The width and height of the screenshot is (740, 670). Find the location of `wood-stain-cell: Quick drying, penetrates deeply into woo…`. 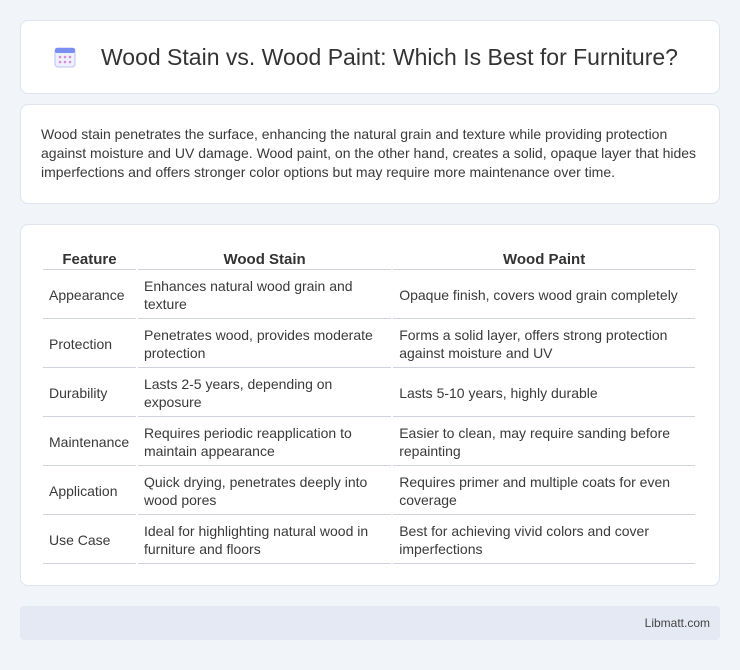

wood-stain-cell: Quick drying, penetrates deeply into woo… is located at coordinates (264, 491).